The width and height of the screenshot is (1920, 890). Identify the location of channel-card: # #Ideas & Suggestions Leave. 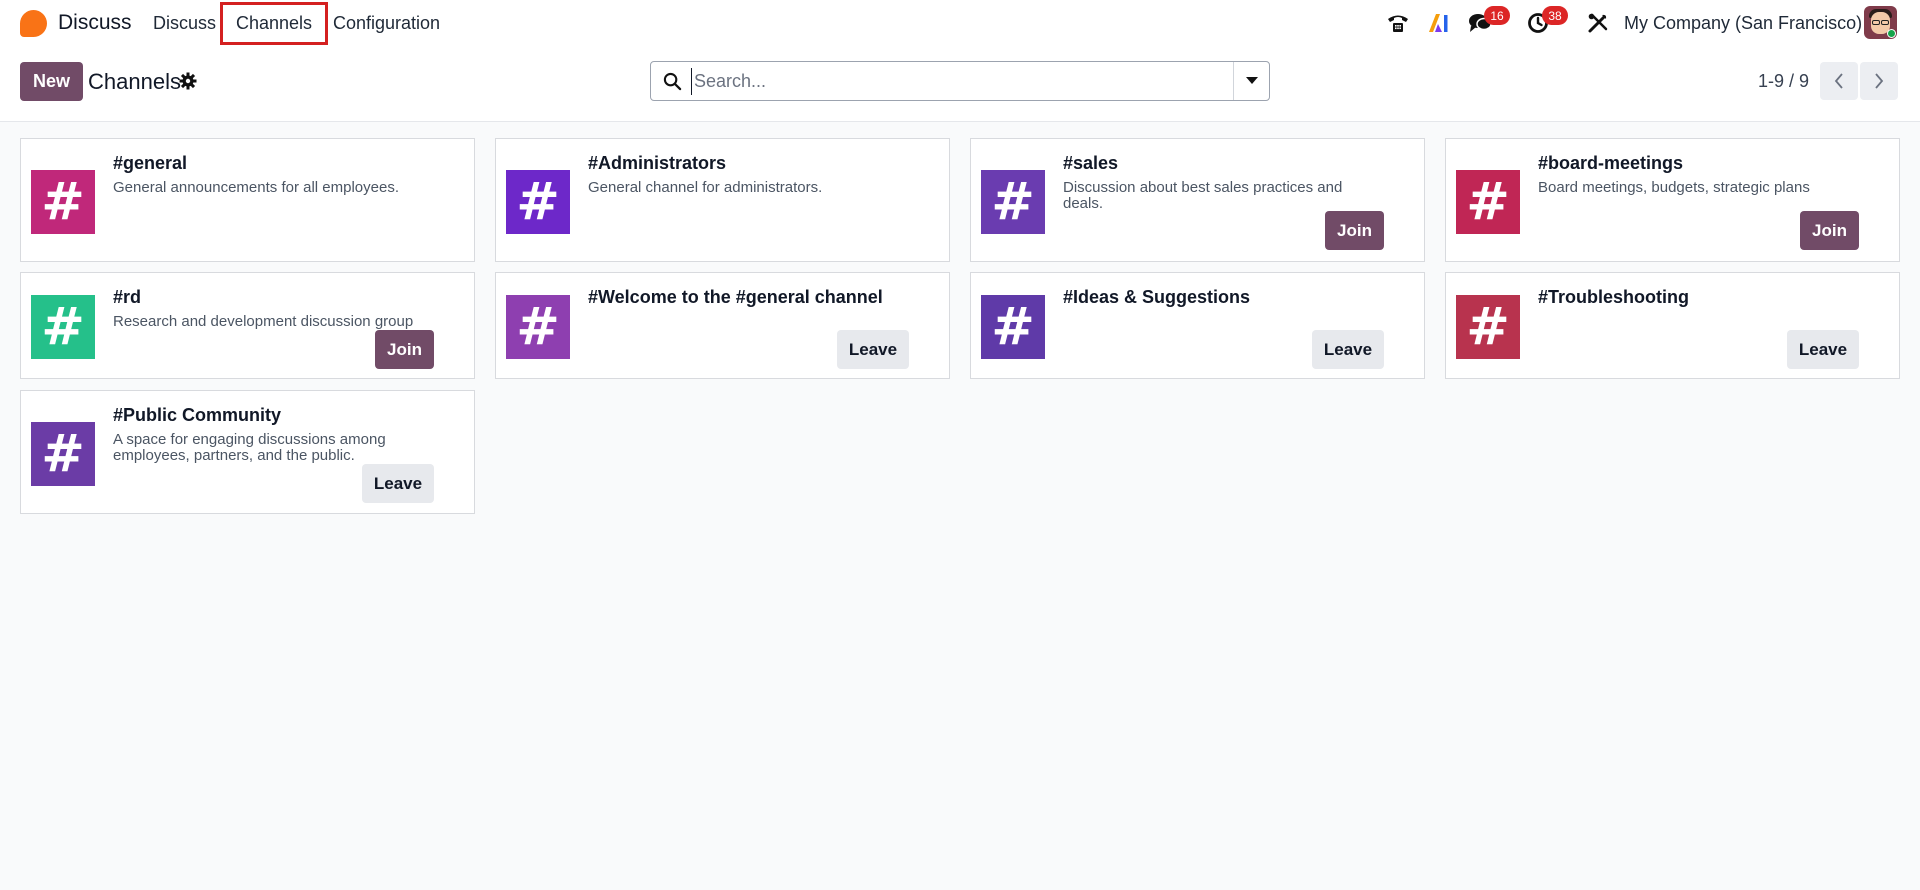
(1197, 325).